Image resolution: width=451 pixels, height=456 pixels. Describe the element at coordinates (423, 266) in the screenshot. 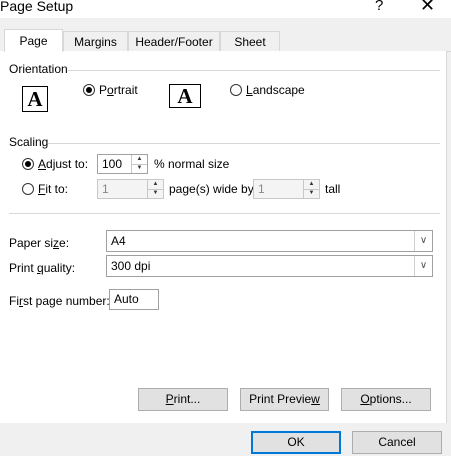

I see `print-quality-chevron-down-icon: ∨` at that location.